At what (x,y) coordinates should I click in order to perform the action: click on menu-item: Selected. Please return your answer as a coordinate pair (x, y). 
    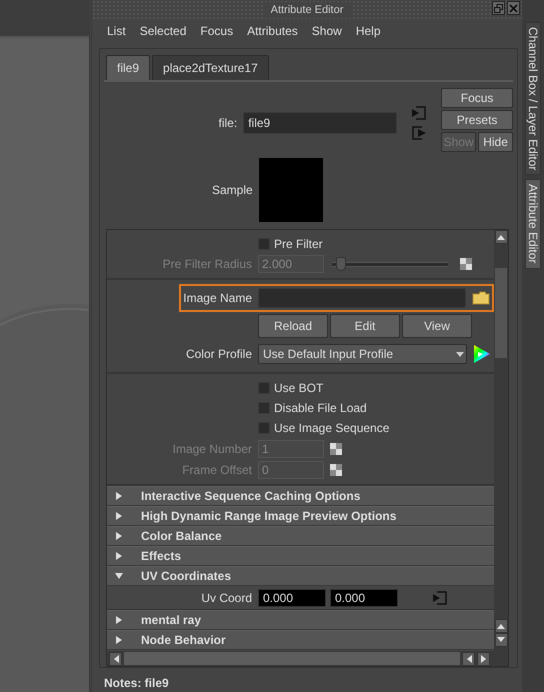
    Looking at the image, I should click on (163, 31).